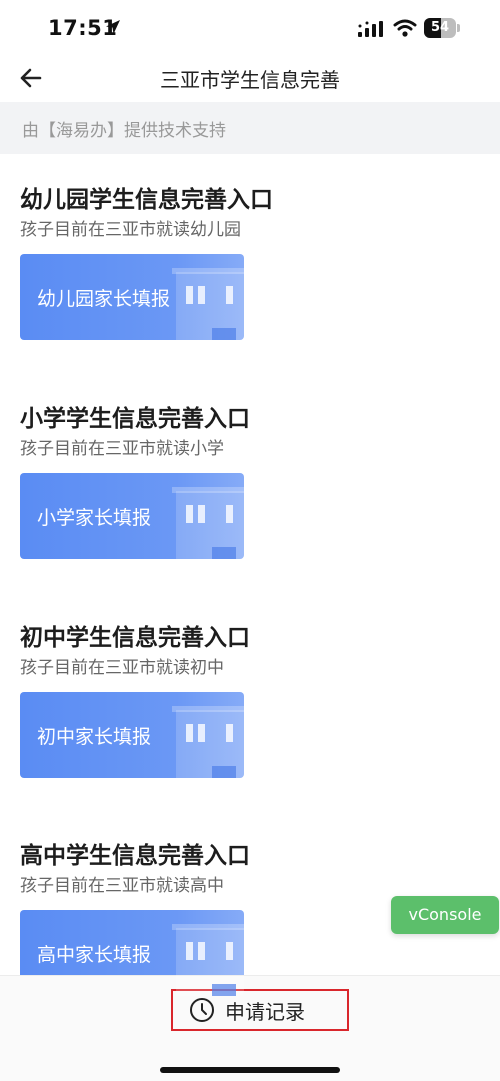 The width and height of the screenshot is (500, 1081). I want to click on home-indicator, so click(250, 1070).